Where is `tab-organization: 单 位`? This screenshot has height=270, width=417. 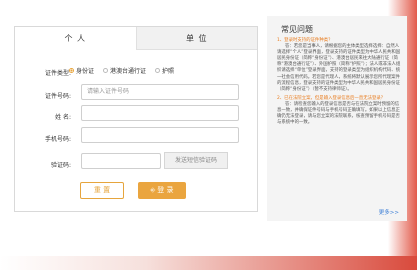 tab-organization: 单 位 is located at coordinates (196, 38).